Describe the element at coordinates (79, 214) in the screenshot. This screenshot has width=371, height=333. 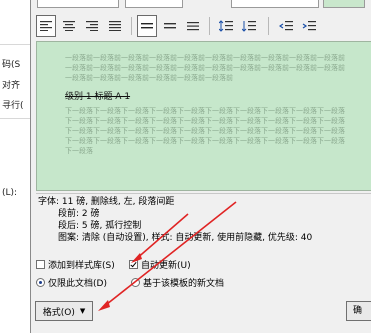
I see `description-line: 段前: 2 磅` at that location.